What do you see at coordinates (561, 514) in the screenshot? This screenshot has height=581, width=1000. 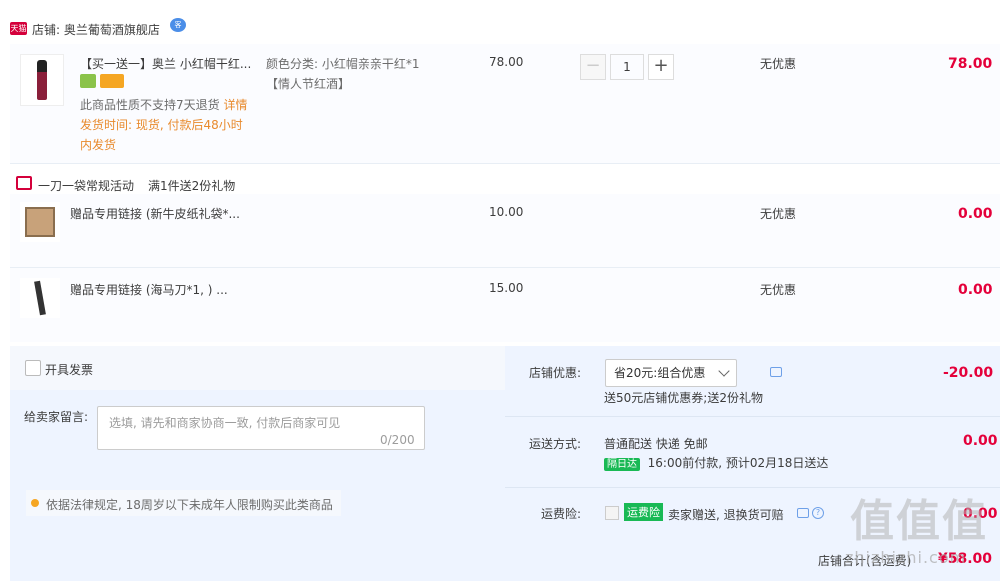 I see `freight-insurance-label: 运费险:` at bounding box center [561, 514].